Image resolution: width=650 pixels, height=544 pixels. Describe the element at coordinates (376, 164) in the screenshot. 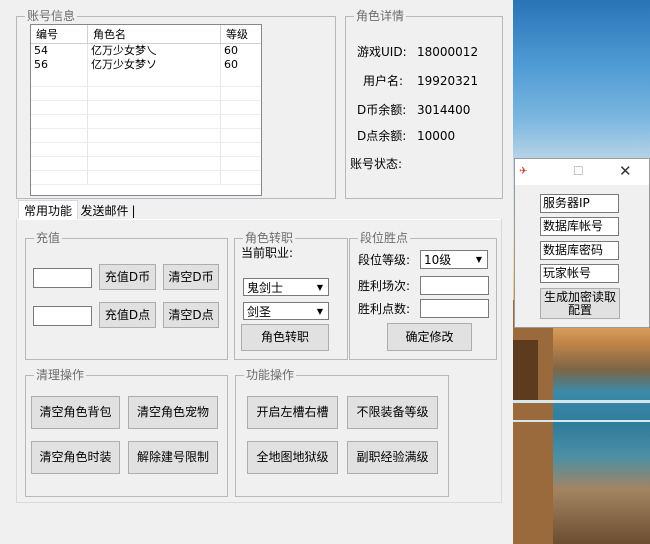

I see `account-status-label: 账号状态:` at that location.